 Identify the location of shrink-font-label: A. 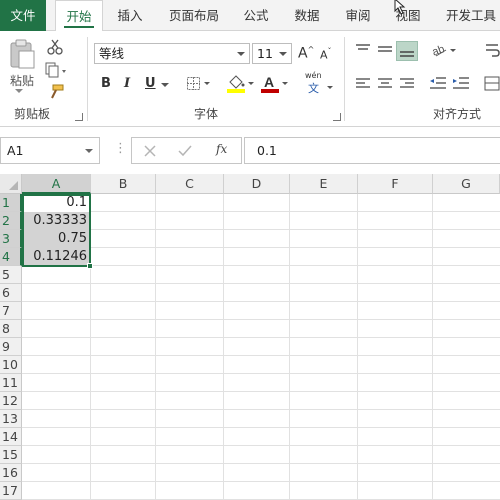
(324, 55).